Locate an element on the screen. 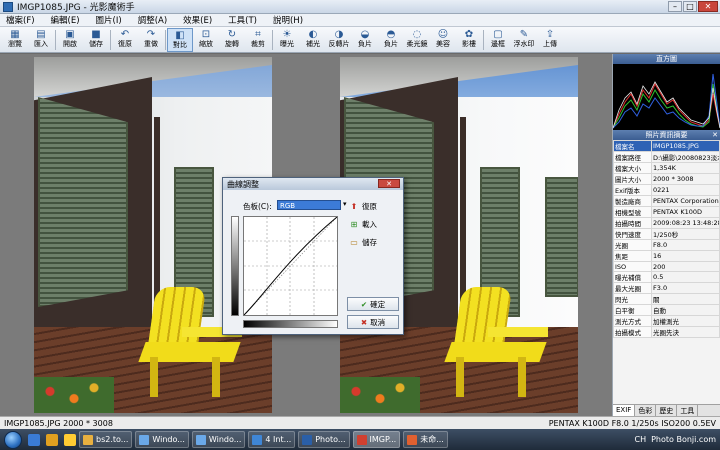  exposure-button: ☀ 曝光 is located at coordinates (287, 40).